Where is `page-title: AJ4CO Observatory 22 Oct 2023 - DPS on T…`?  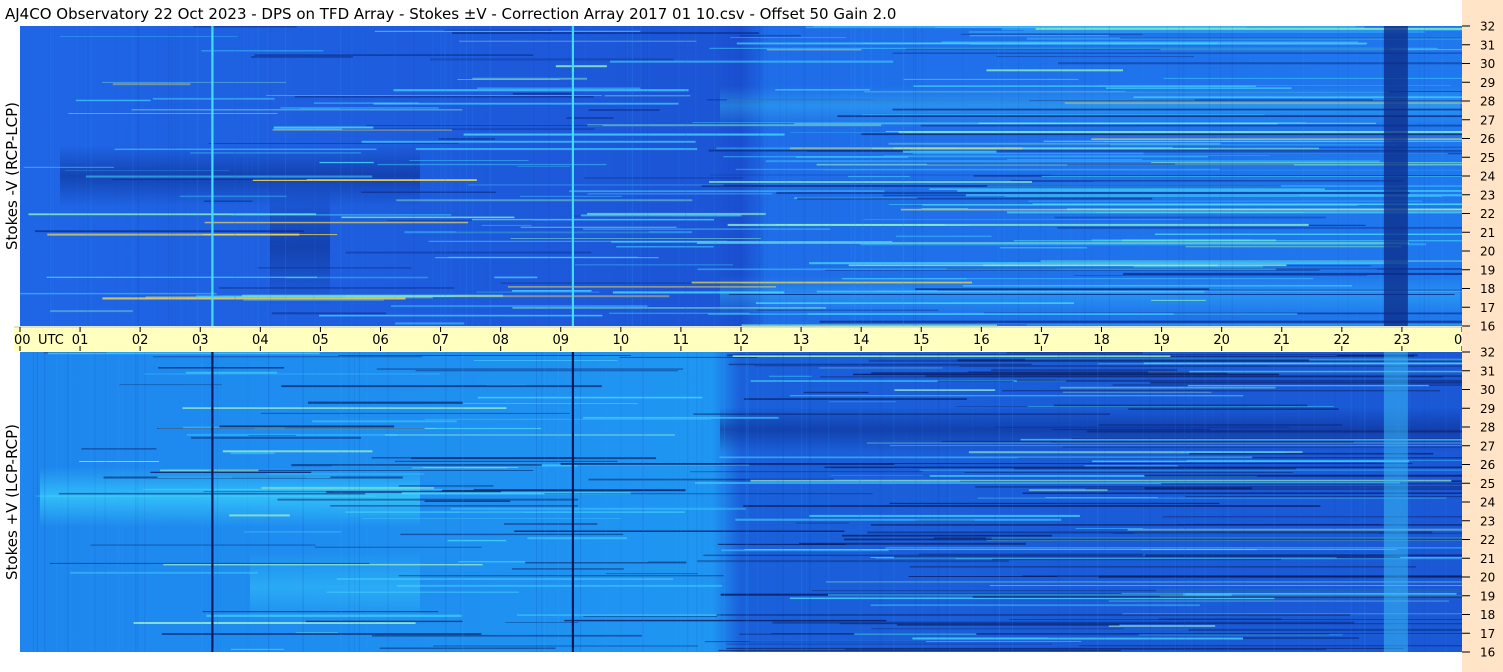 page-title: AJ4CO Observatory 22 Oct 2023 - DPS on T… is located at coordinates (450, 14).